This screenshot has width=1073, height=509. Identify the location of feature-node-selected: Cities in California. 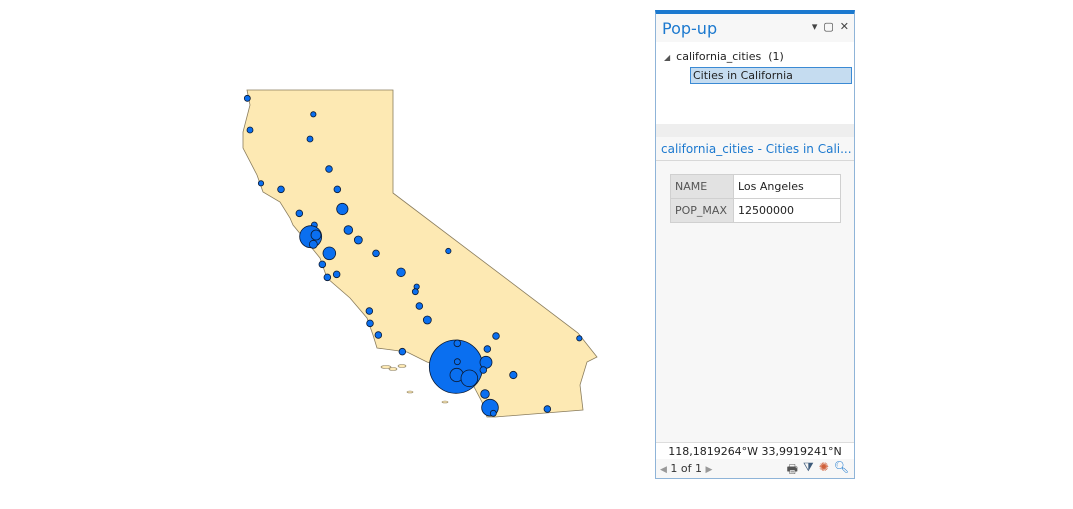
(771, 75).